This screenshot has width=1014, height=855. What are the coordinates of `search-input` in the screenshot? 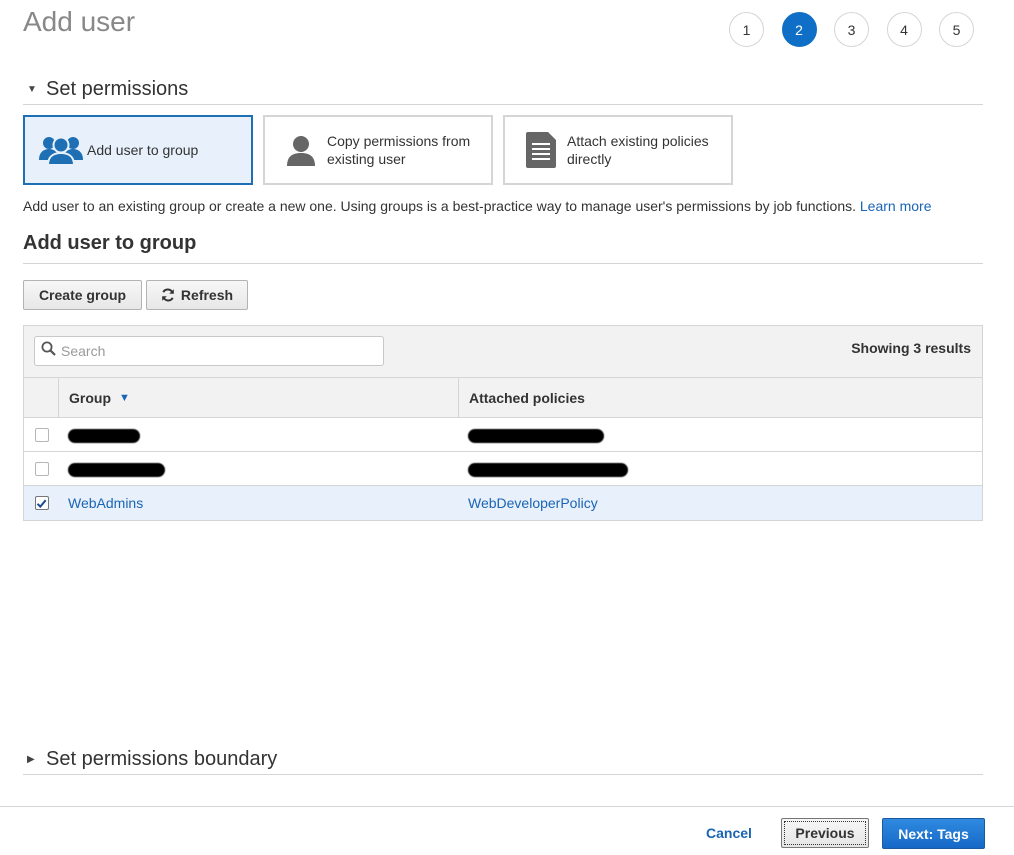 It's located at (211, 351).